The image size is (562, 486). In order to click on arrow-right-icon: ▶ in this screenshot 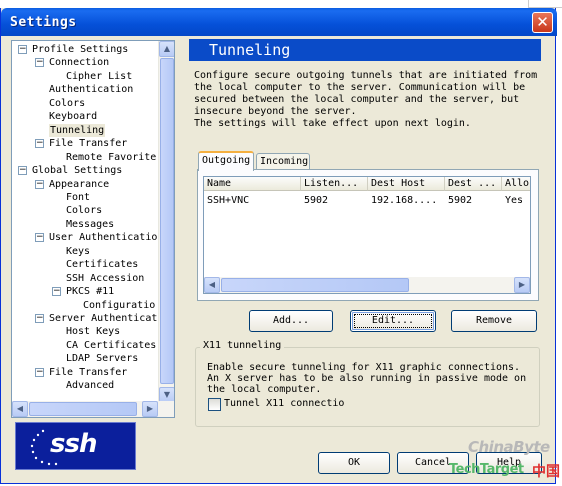, I will do `click(150, 408)`.